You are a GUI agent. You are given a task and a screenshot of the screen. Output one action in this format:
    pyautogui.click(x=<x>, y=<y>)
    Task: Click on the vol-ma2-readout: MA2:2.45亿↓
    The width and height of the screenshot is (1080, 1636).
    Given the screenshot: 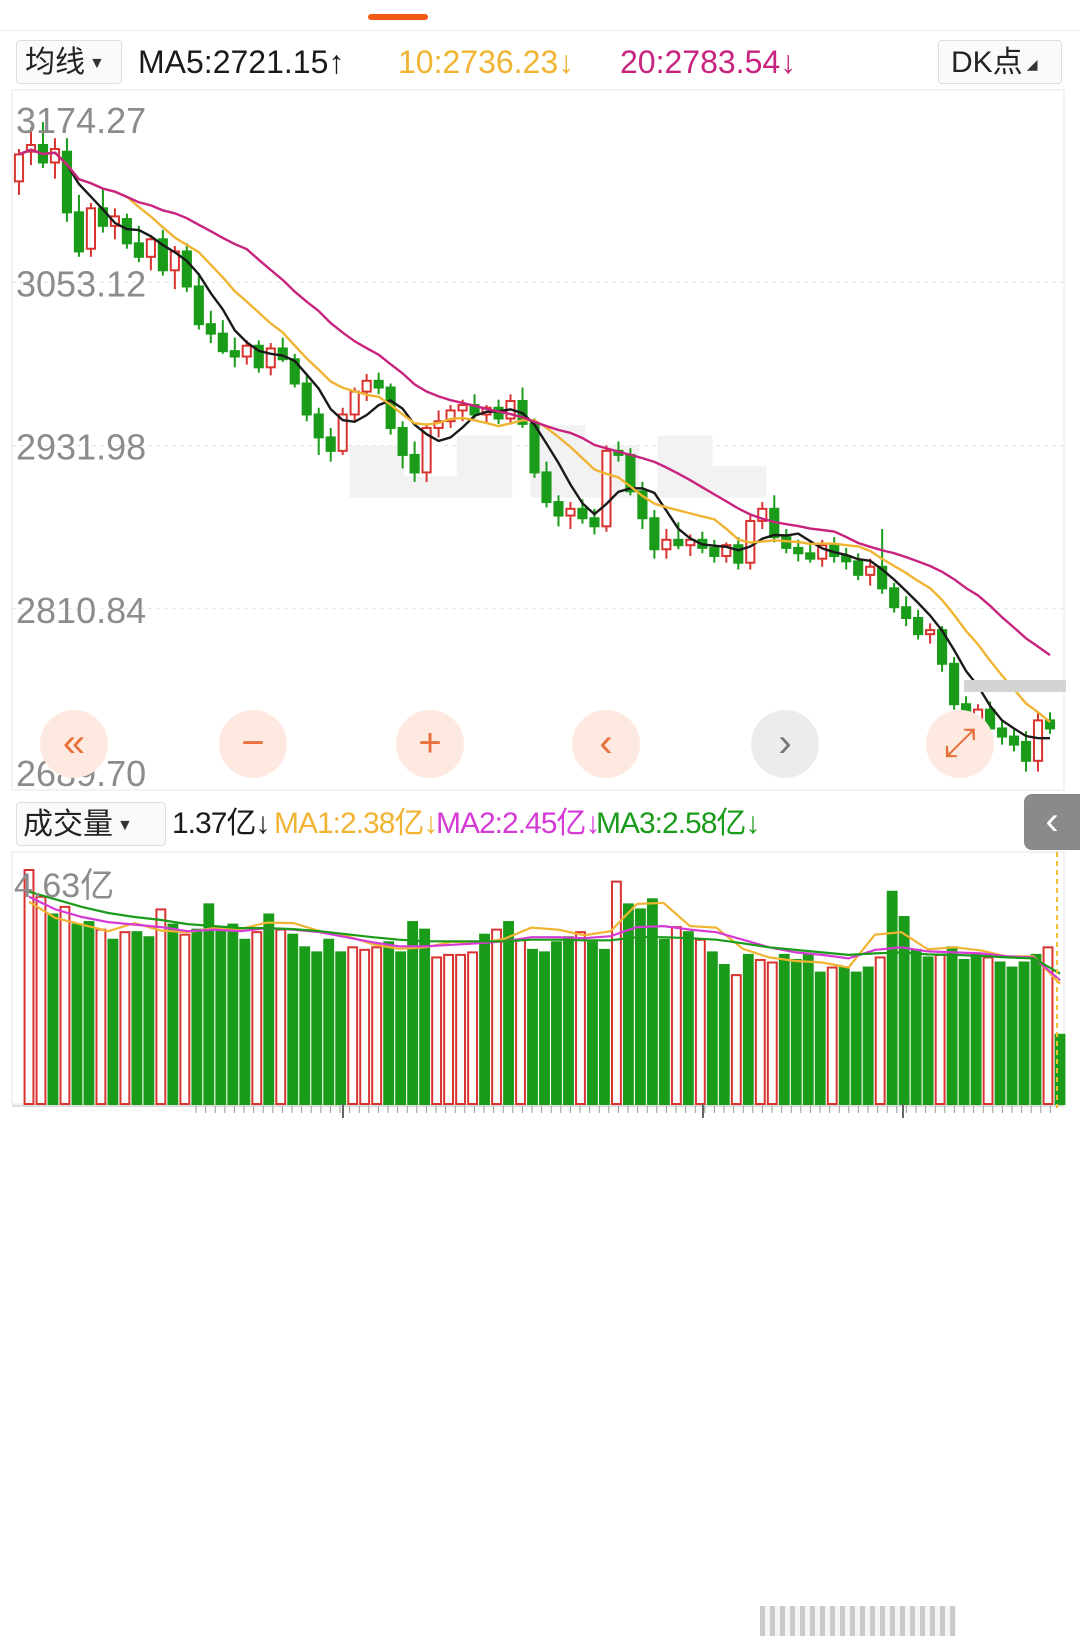 What is the action you would take?
    pyautogui.click(x=518, y=824)
    